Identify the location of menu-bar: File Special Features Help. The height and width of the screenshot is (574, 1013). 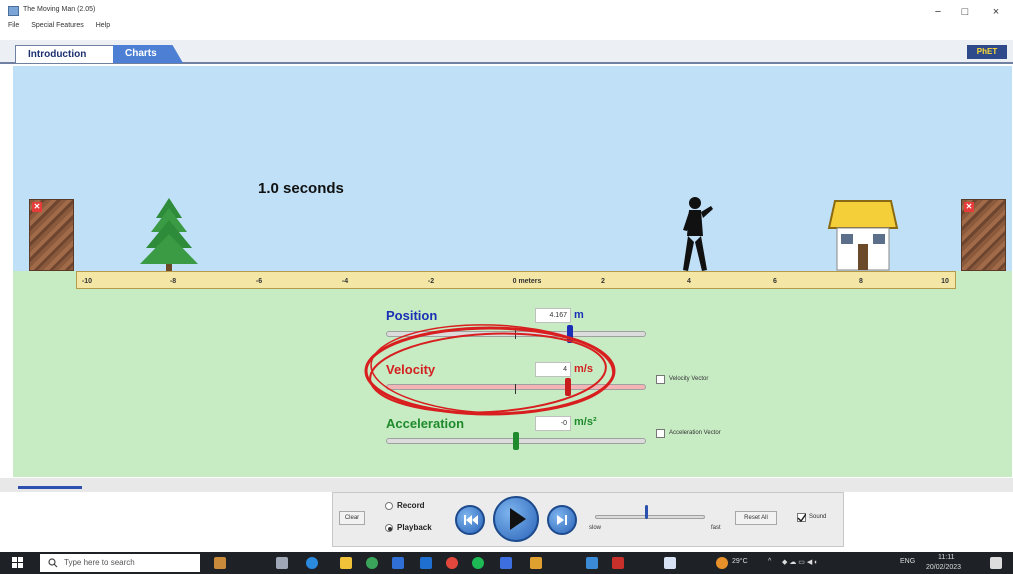
(56, 28).